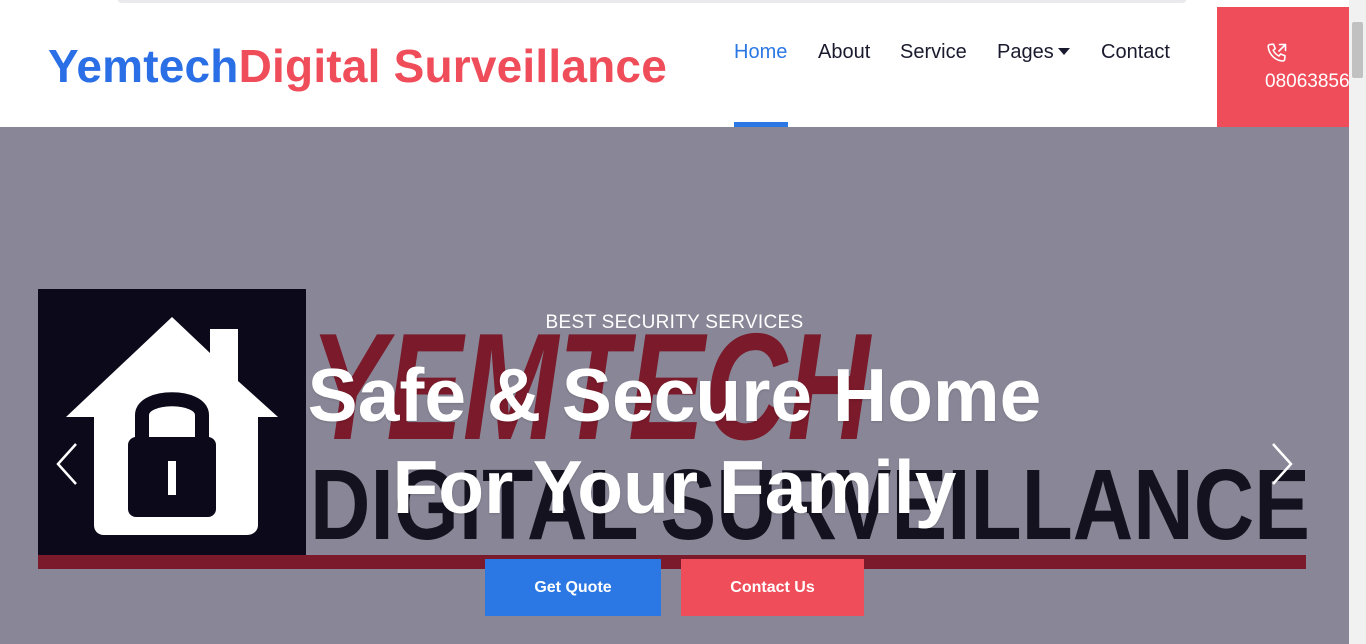  I want to click on address-bar-remnant, so click(652, 1).